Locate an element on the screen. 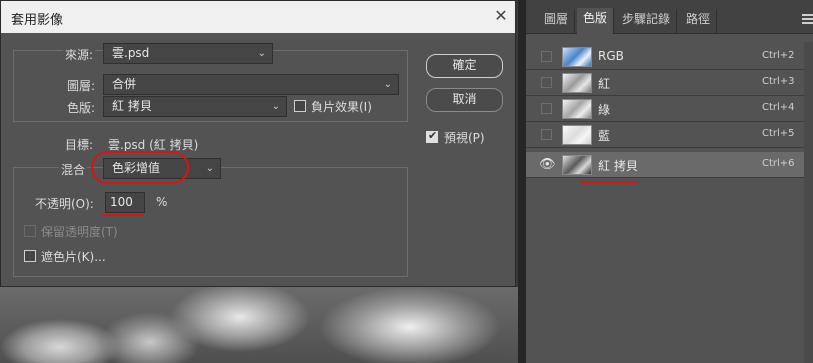  channel-name: 藍 is located at coordinates (604, 136).